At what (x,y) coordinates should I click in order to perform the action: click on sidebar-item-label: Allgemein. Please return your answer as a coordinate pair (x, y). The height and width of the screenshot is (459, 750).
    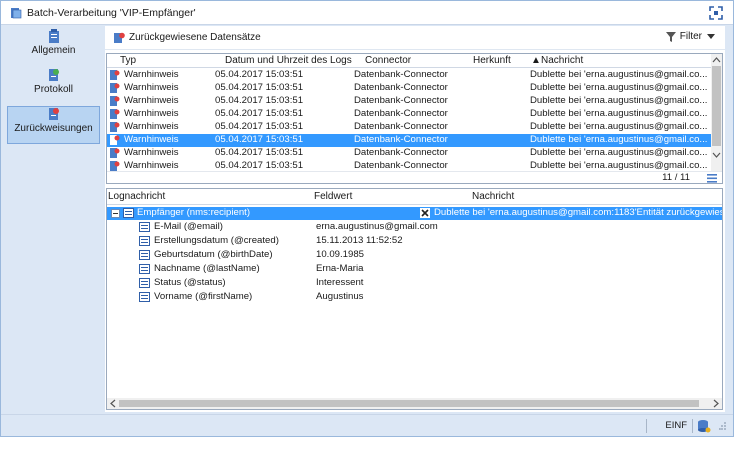
    Looking at the image, I should click on (53, 50).